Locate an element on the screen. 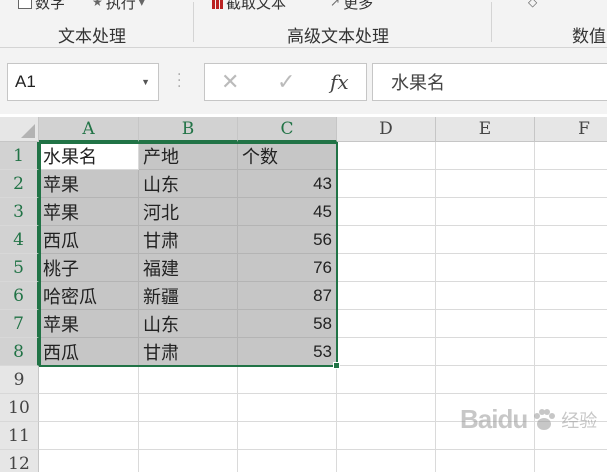  cell-b10 is located at coordinates (188, 408).